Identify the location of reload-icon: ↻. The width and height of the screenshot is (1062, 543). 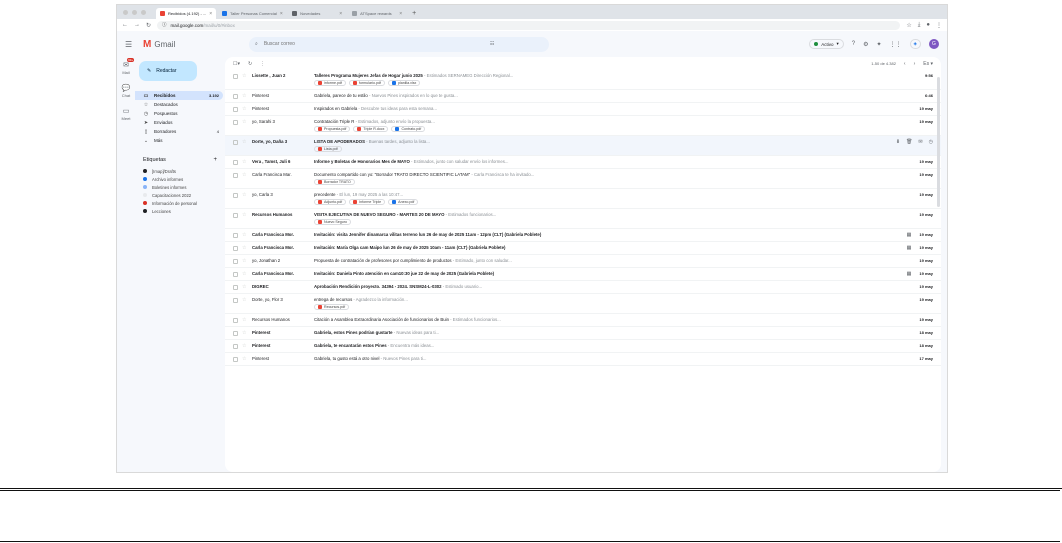
(148, 25).